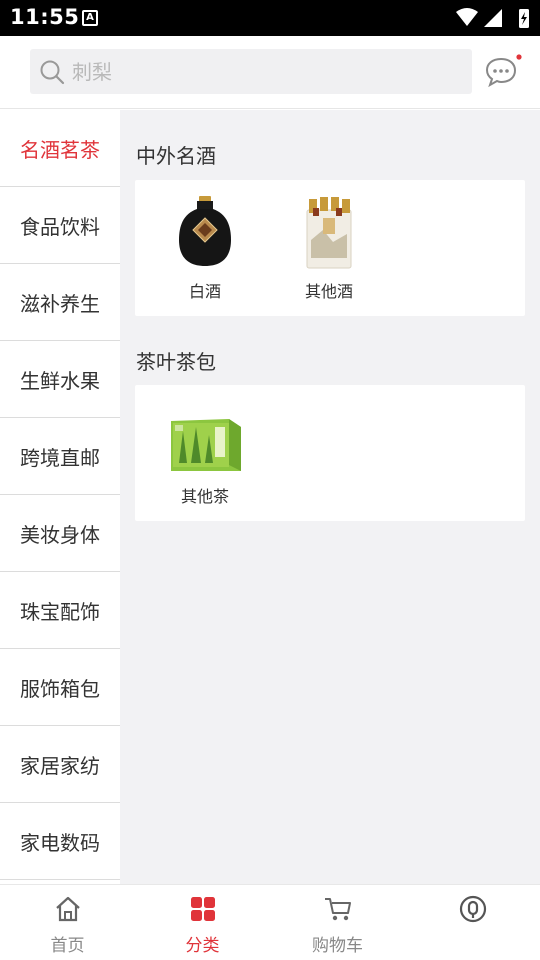 The width and height of the screenshot is (540, 960). Describe the element at coordinates (467, 17) in the screenshot. I see `wifi-icon` at that location.